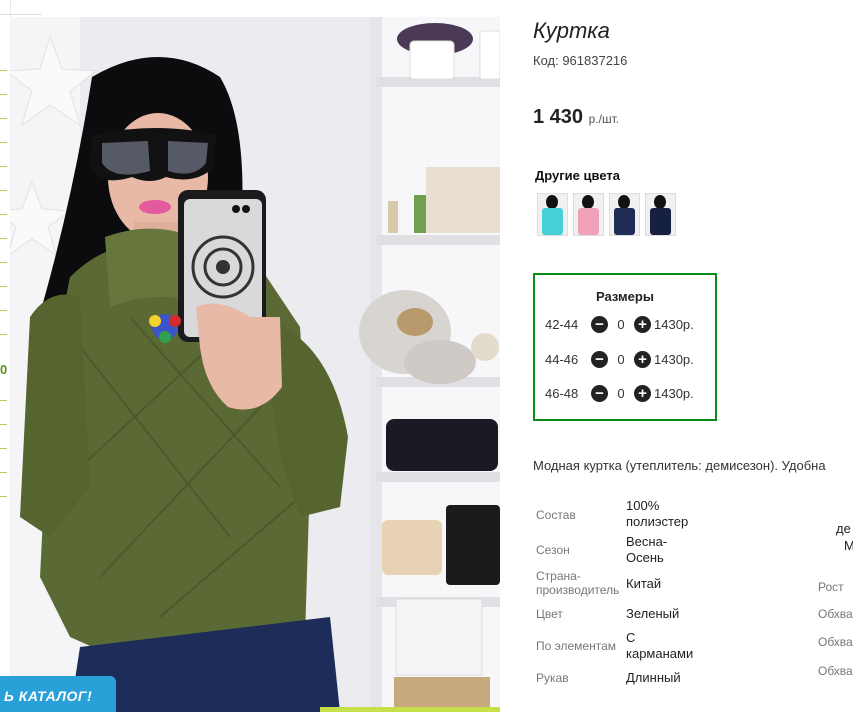 The height and width of the screenshot is (712, 853). Describe the element at coordinates (562, 393) in the screenshot. I see `size-label: 46-48` at that location.